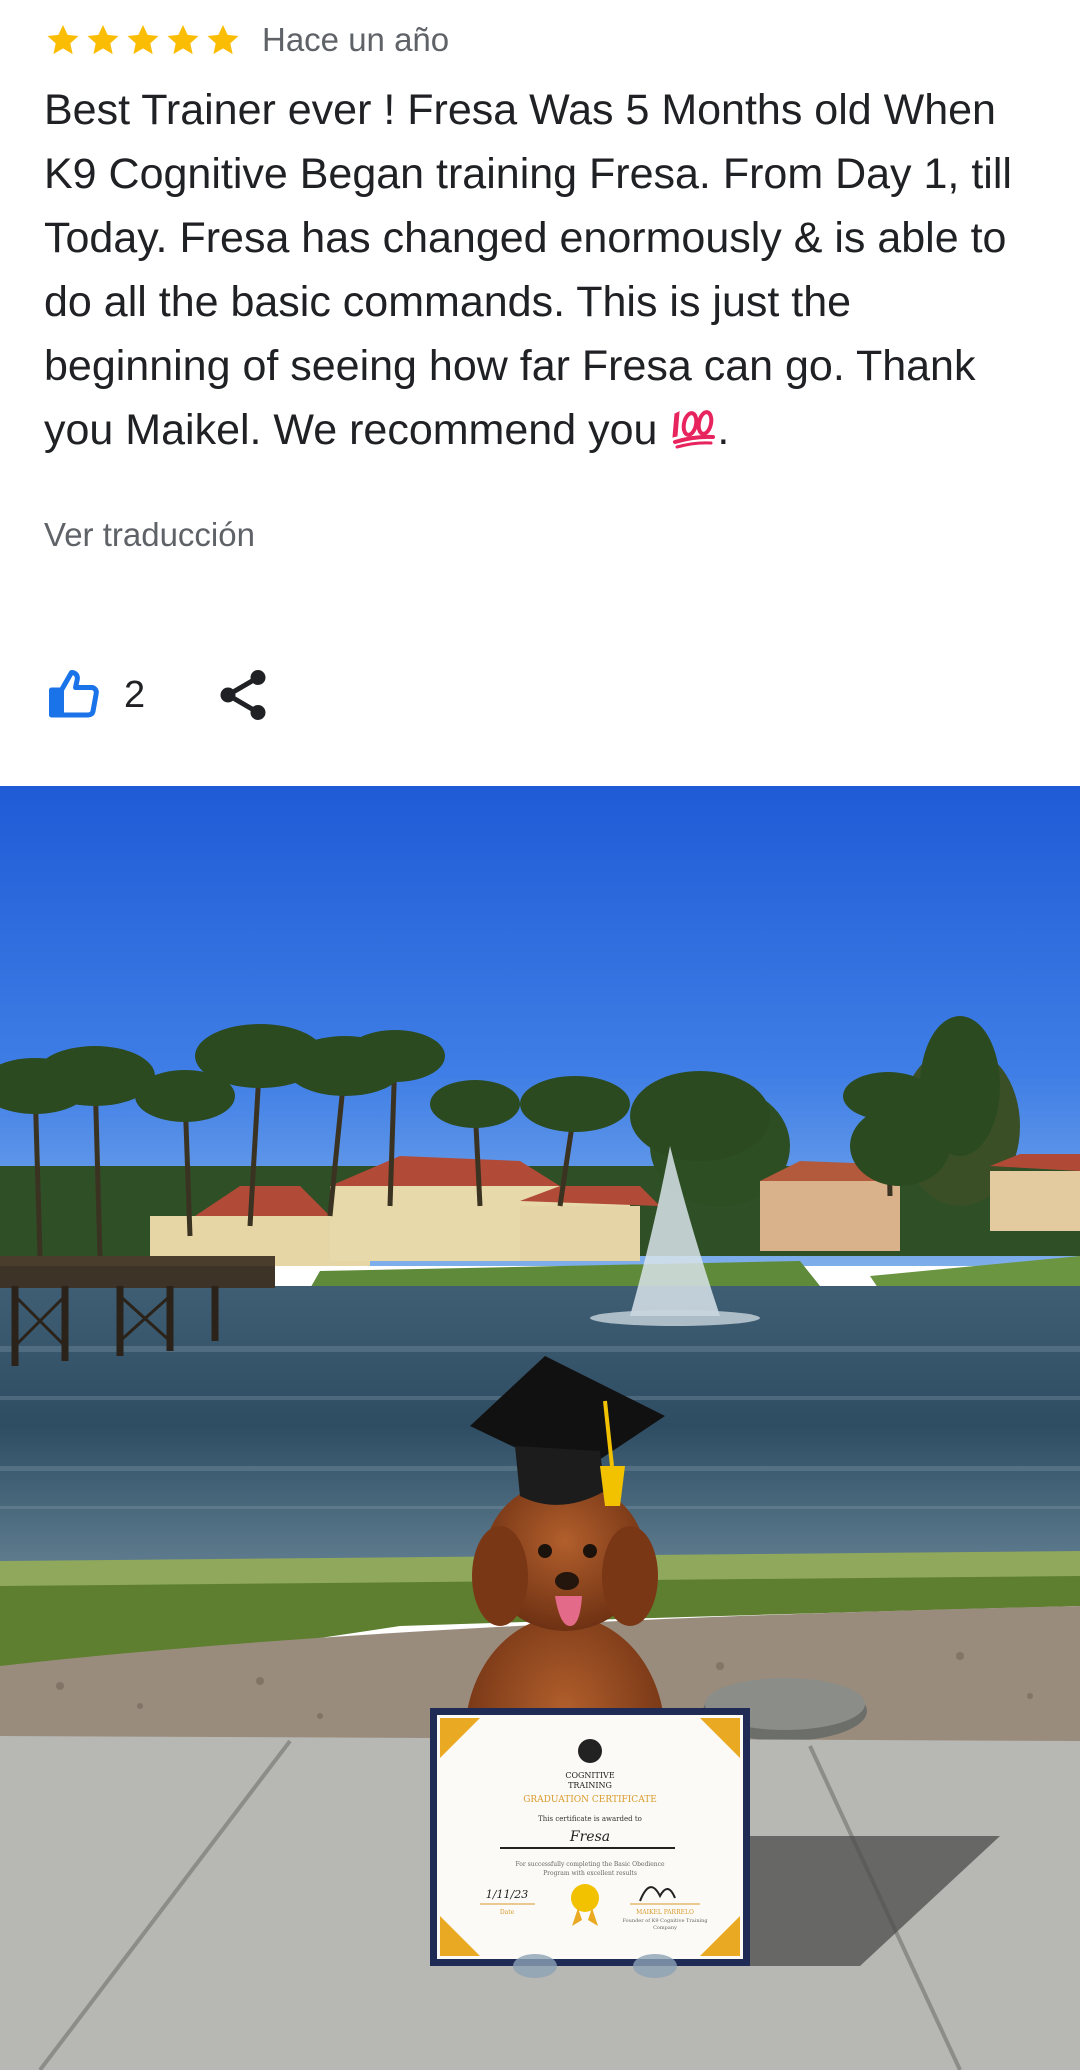 The image size is (1080, 2070). What do you see at coordinates (246, 40) in the screenshot?
I see `rating-row: Hace un año` at bounding box center [246, 40].